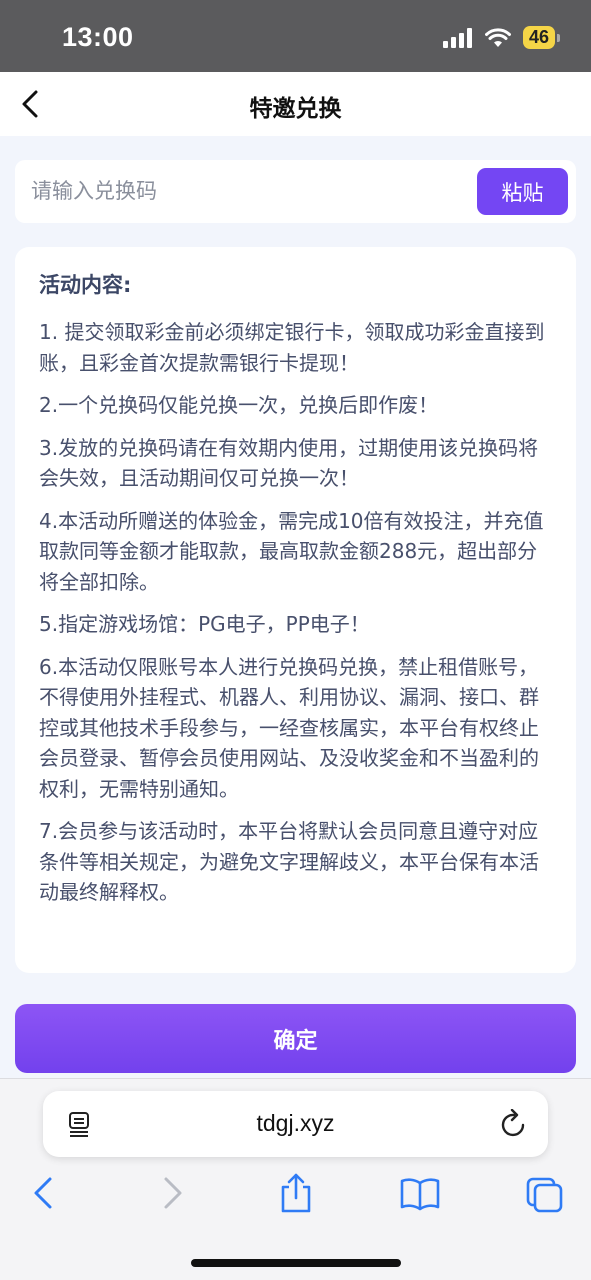 The image size is (591, 1280). What do you see at coordinates (522, 191) in the screenshot?
I see `paste-button: 粘贴` at bounding box center [522, 191].